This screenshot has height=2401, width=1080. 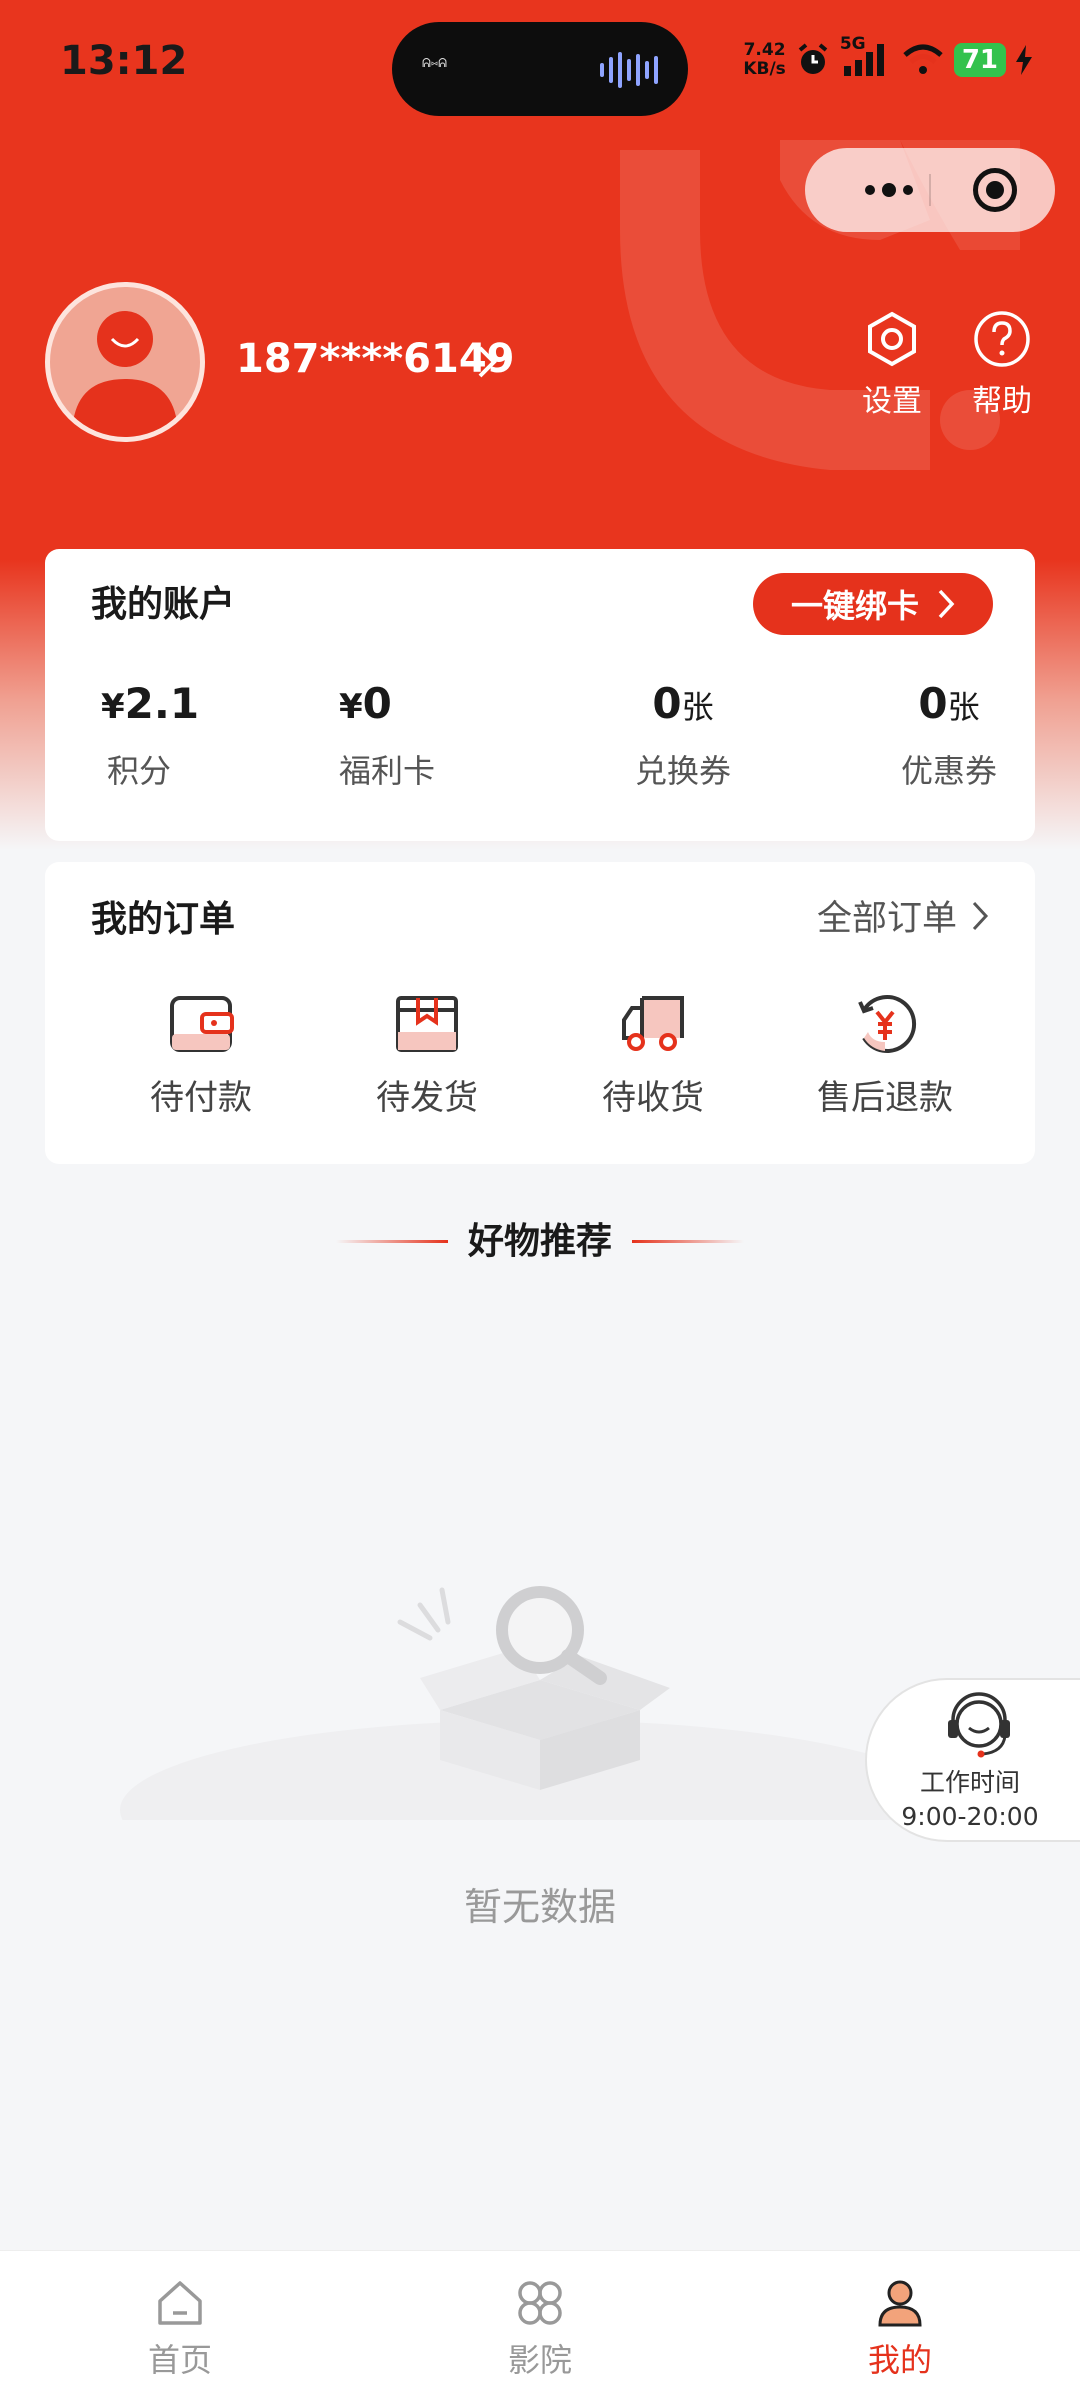 I want to click on pending-receipt-button: 待收货, so click(x=653, y=1055).